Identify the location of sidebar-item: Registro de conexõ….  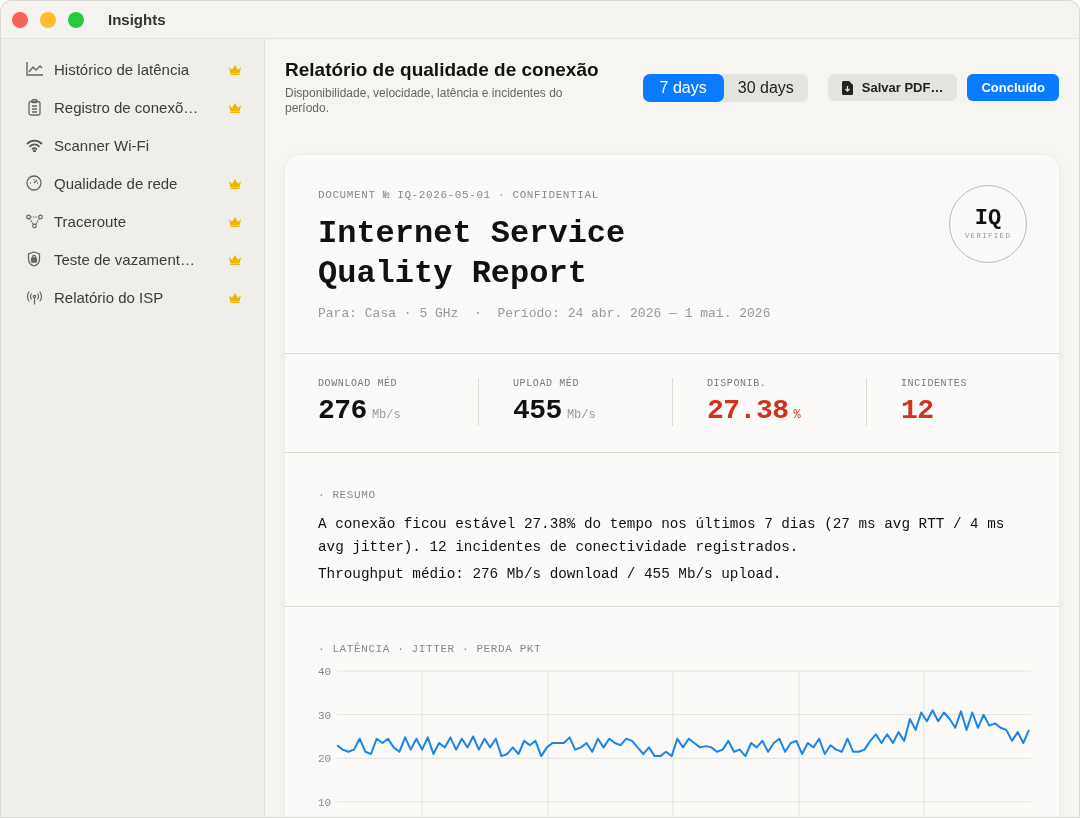
(132, 107).